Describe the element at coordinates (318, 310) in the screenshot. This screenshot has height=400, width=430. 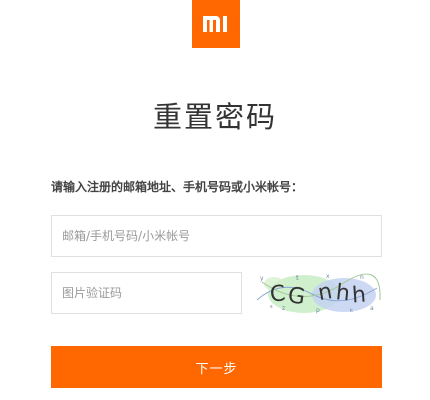
I see `svg-text: p` at that location.